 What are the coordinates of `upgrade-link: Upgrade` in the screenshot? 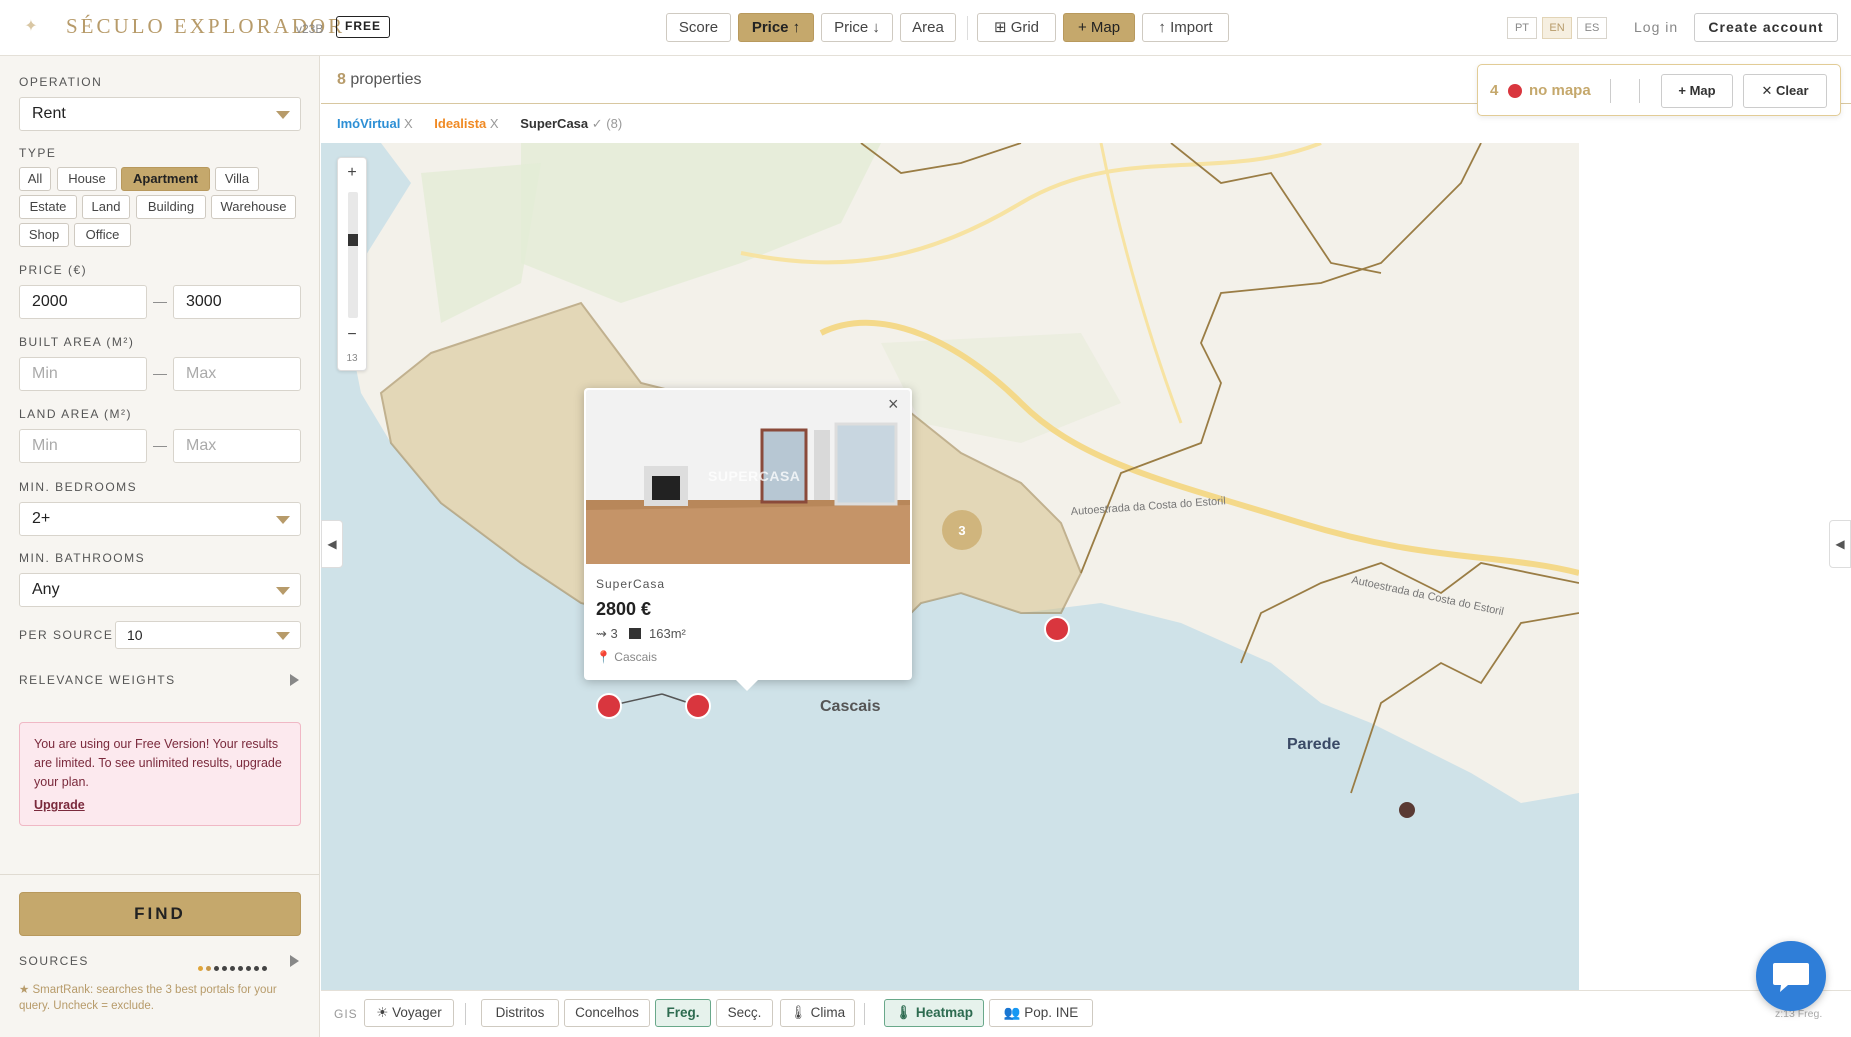 It's located at (160, 805).